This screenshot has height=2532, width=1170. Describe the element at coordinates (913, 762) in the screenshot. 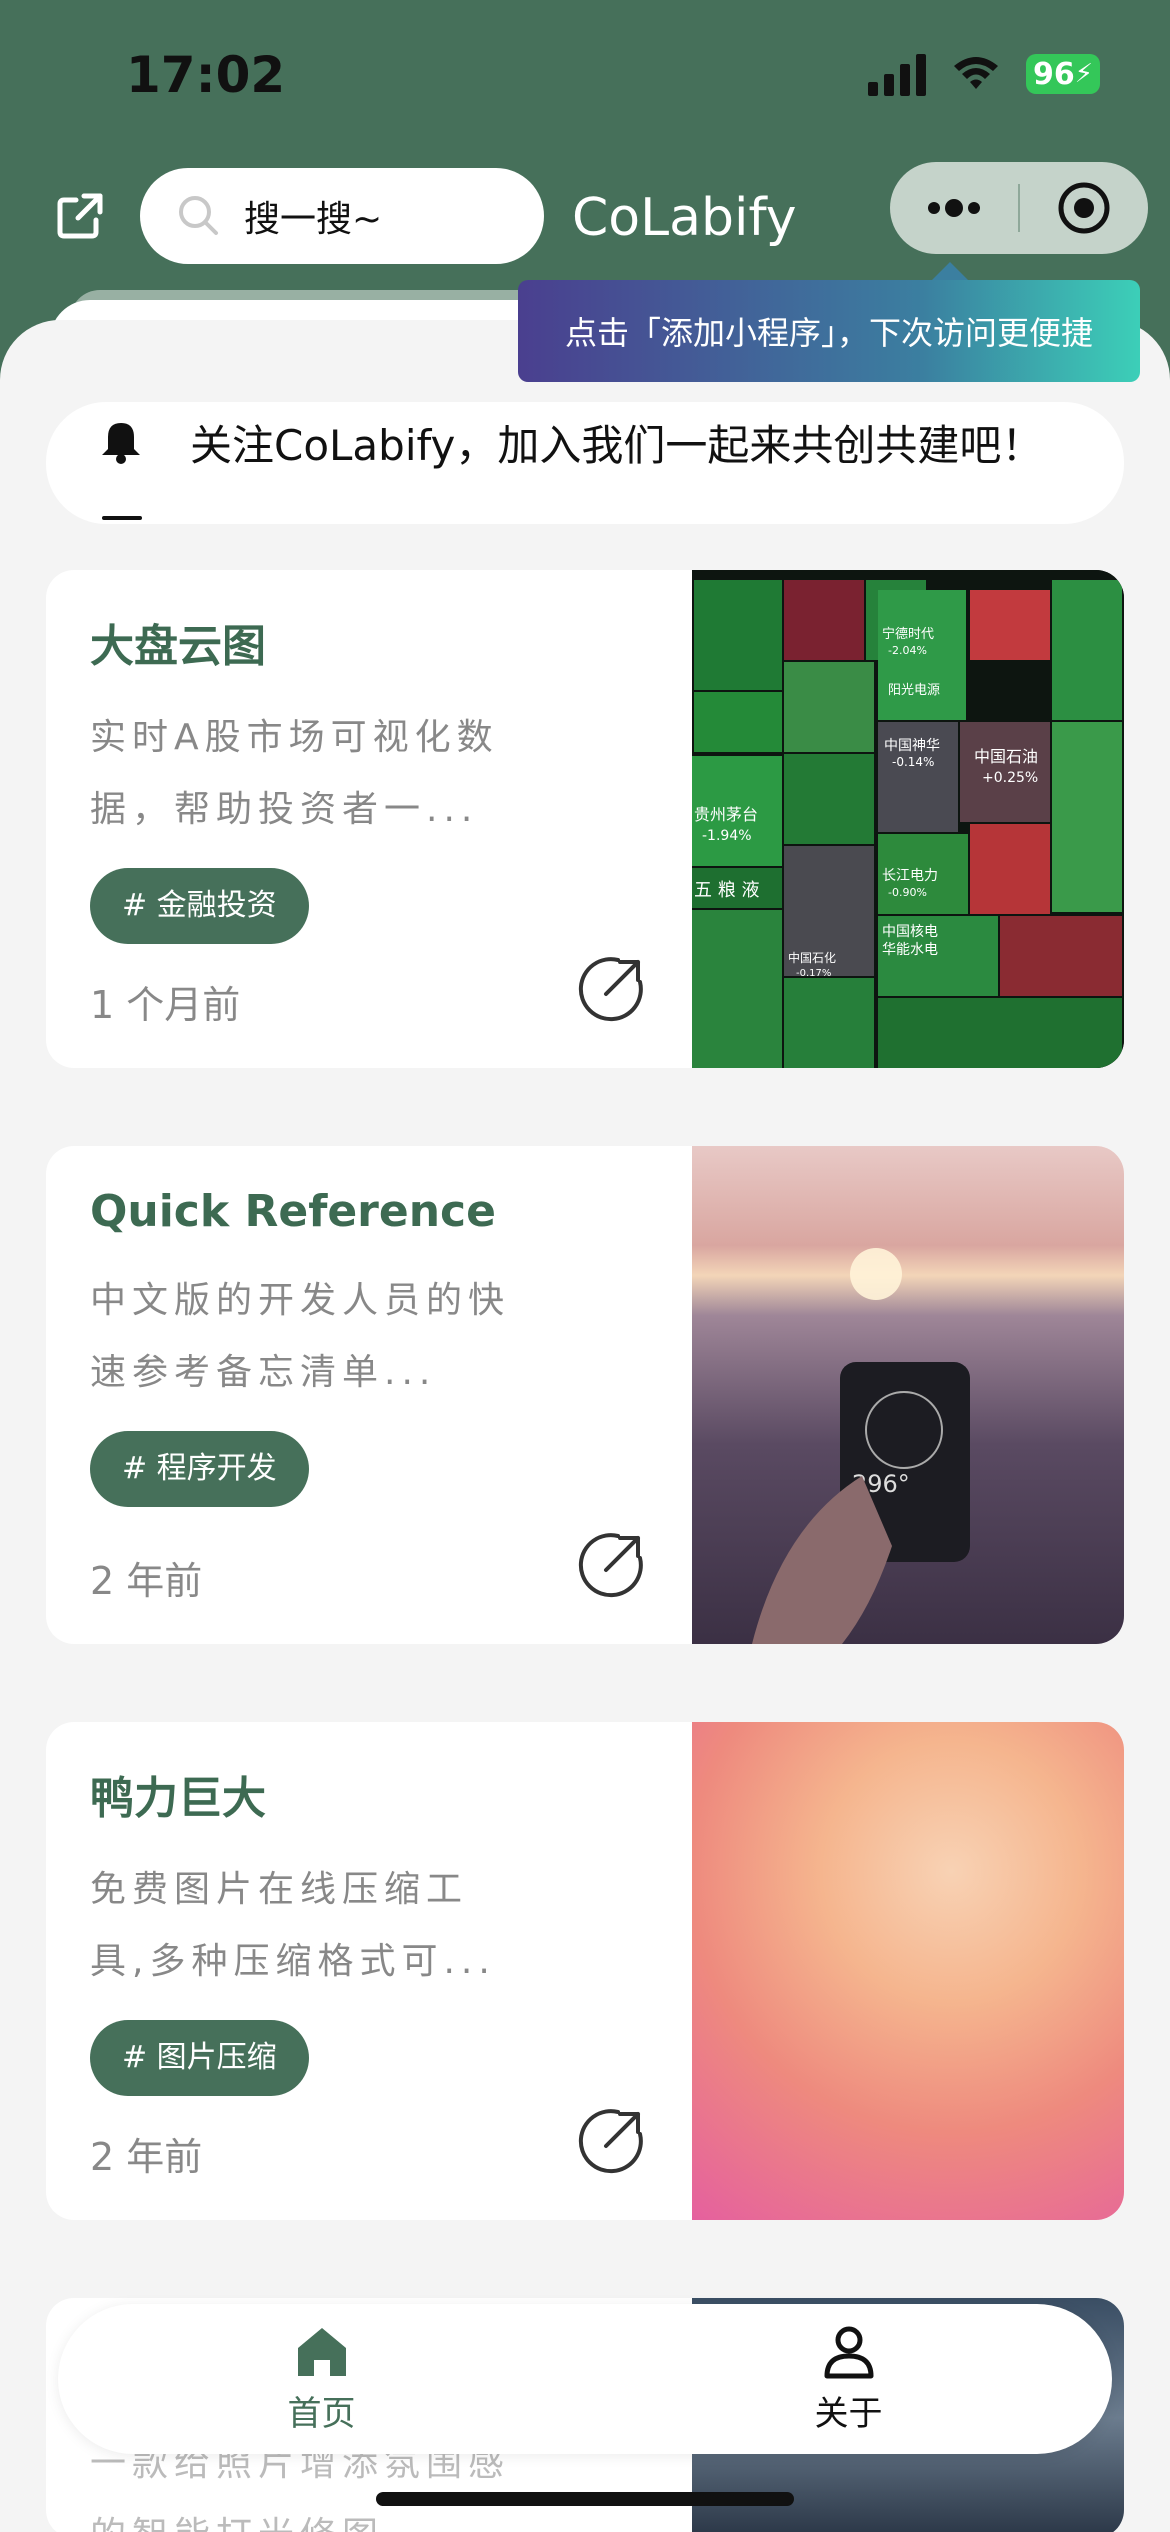

I see `heatmap-label: -0.14%` at that location.